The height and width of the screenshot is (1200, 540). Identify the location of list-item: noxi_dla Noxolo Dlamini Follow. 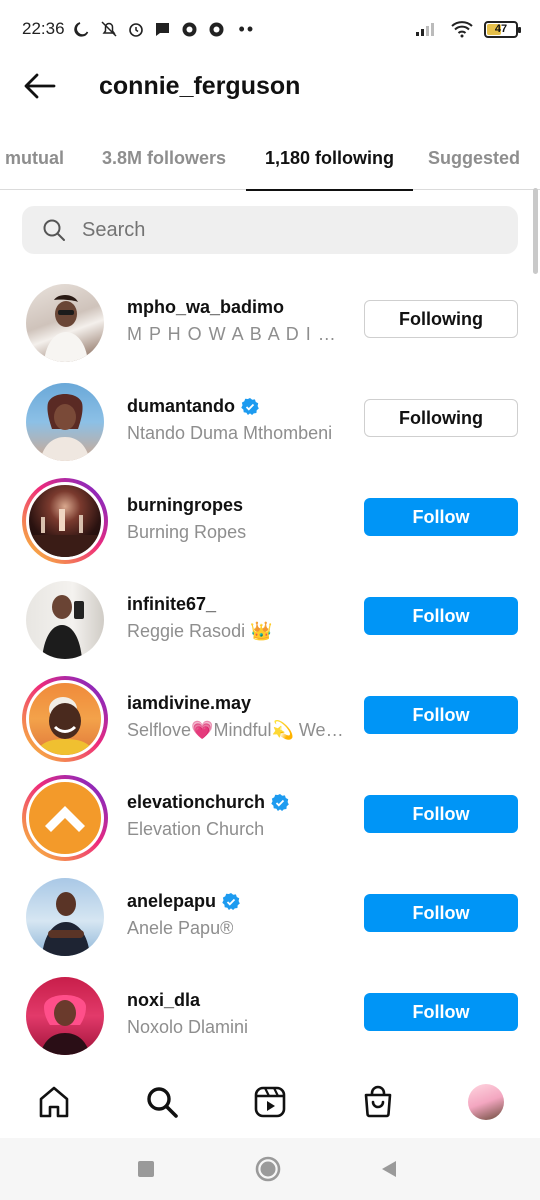
(270, 1011).